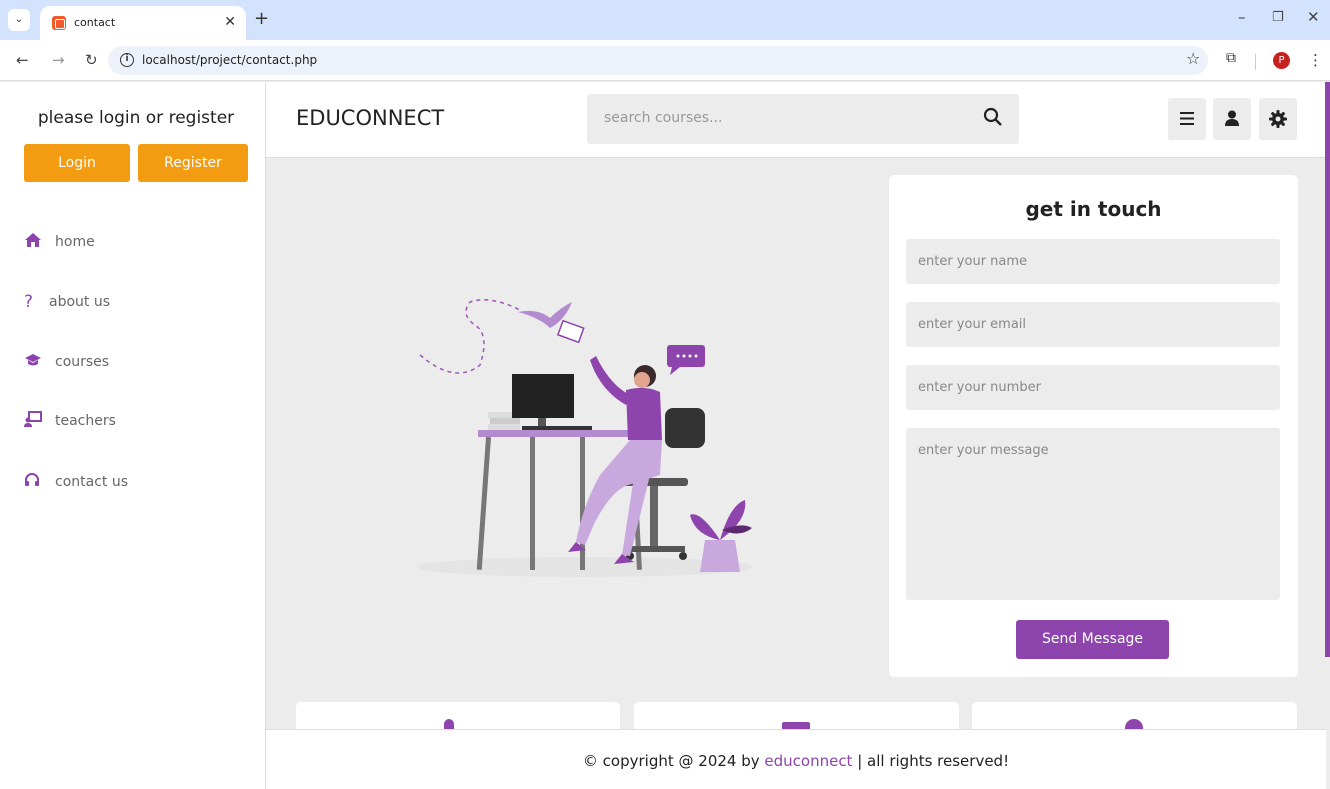  I want to click on browser-tab: contact ✕, so click(143, 23).